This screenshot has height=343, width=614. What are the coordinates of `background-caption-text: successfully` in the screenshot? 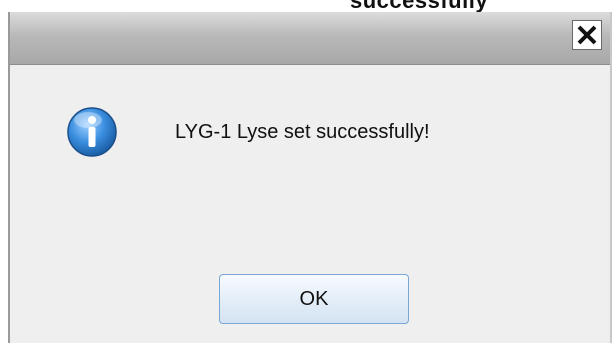 It's located at (419, 6).